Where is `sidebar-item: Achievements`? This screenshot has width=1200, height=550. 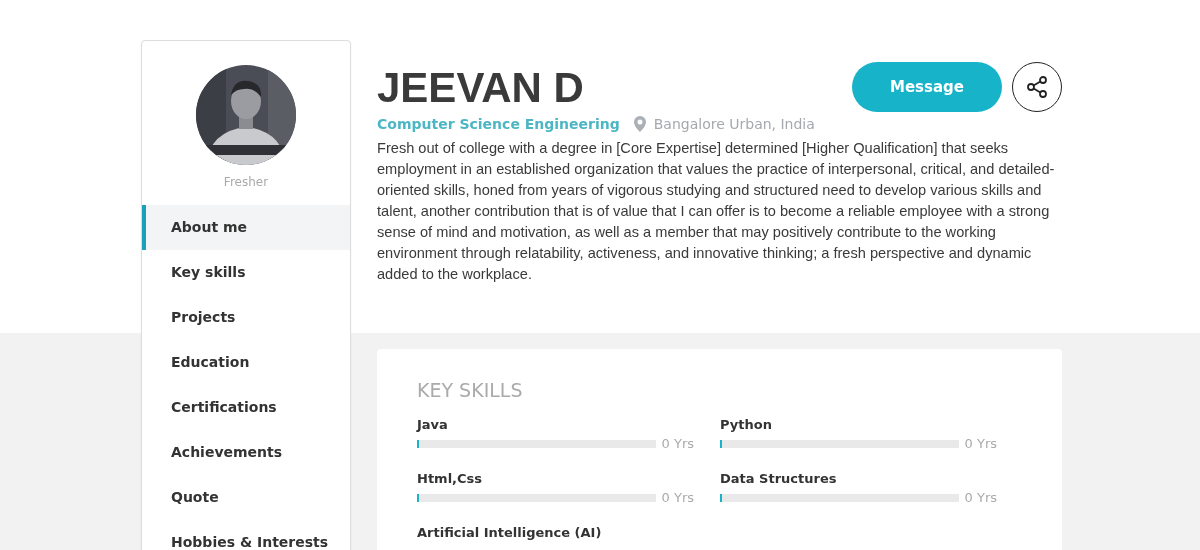 sidebar-item: Achievements is located at coordinates (246, 452).